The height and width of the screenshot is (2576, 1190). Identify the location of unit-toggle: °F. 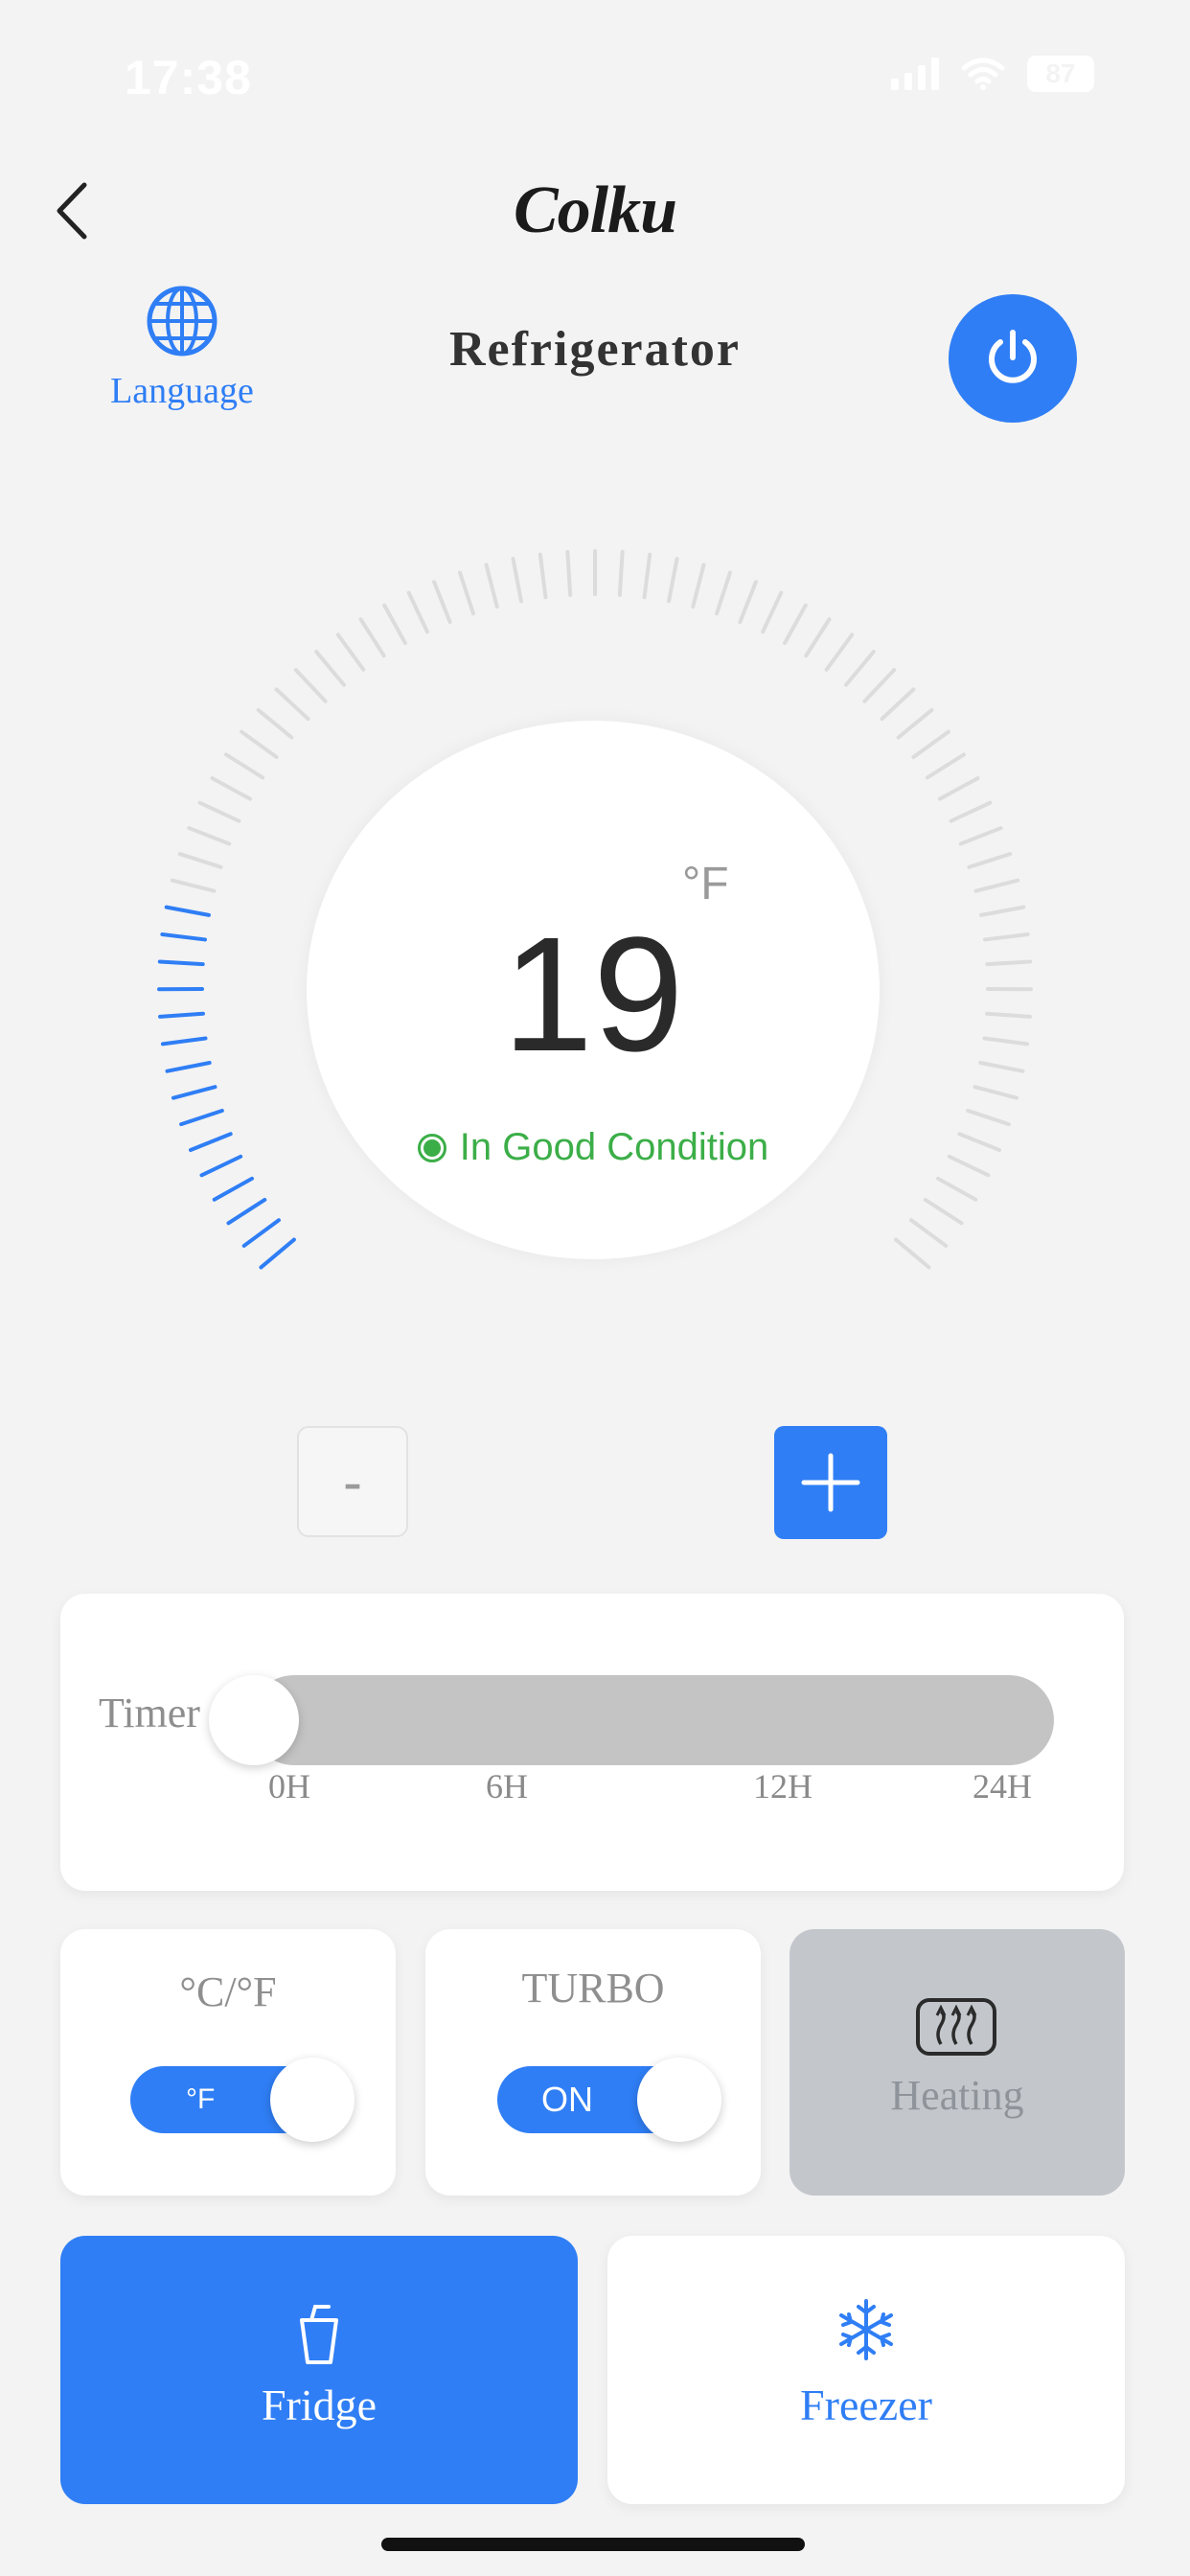
(243, 2100).